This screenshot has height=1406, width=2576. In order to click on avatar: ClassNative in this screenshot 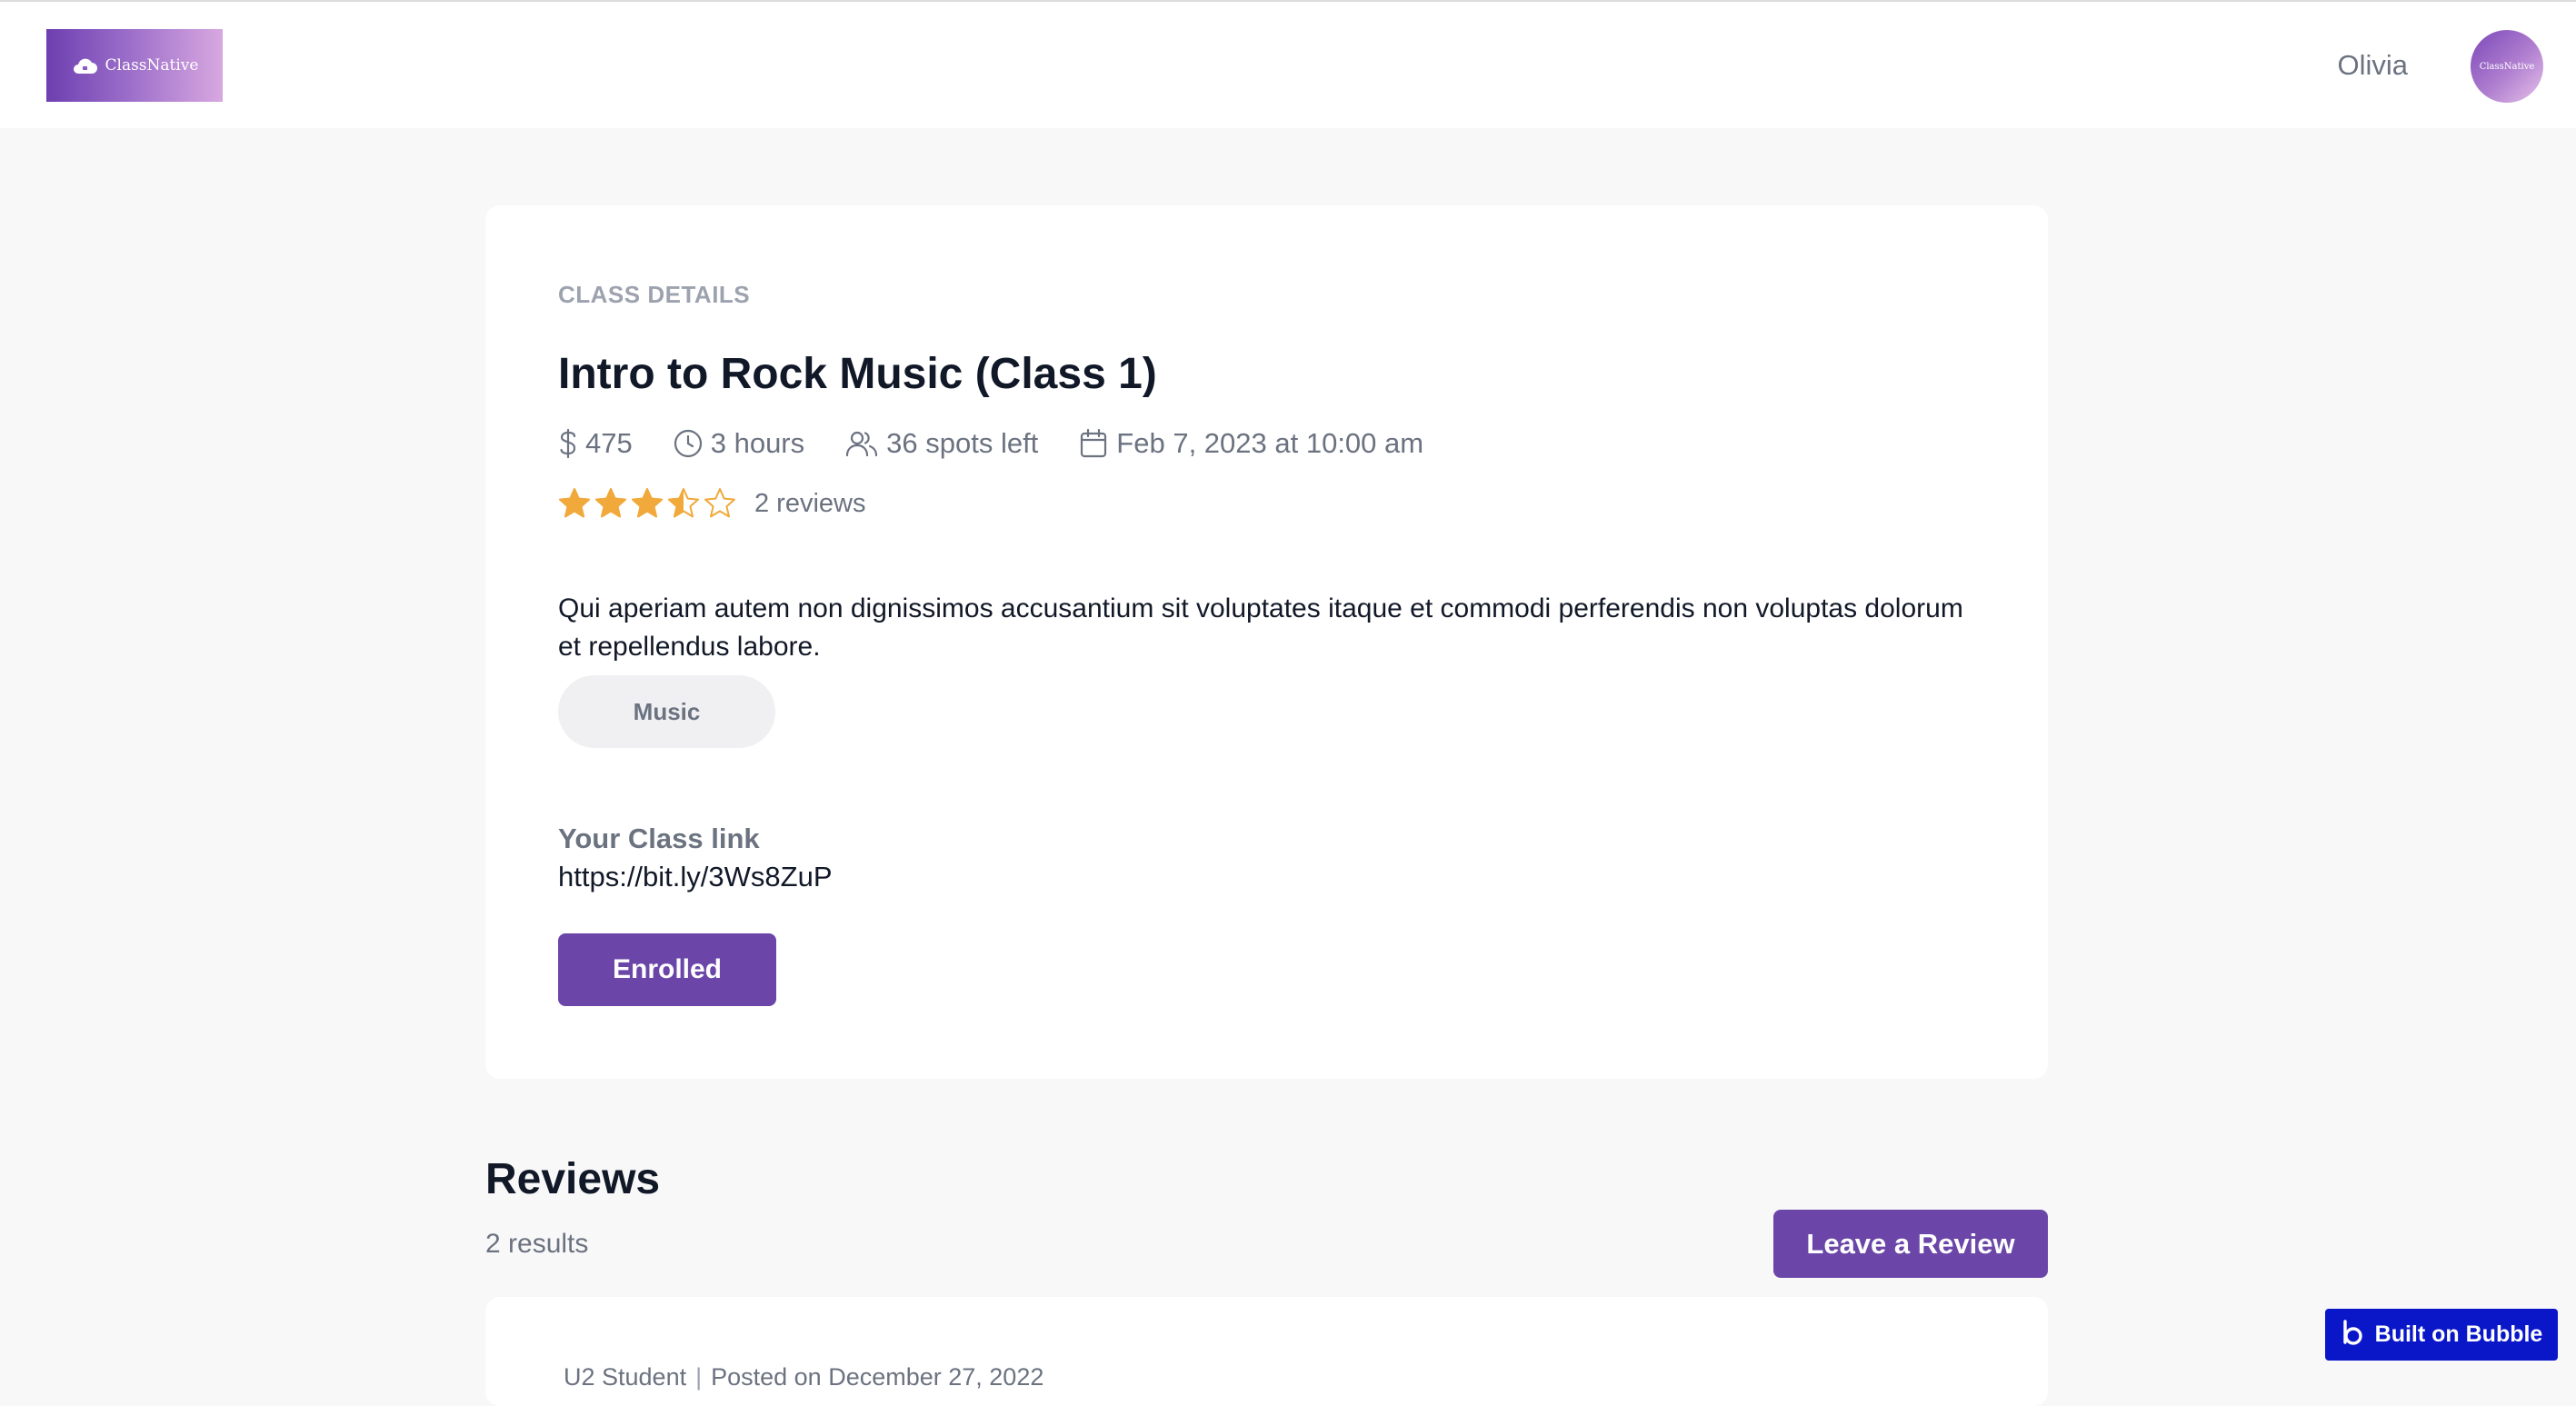, I will do `click(2507, 66)`.